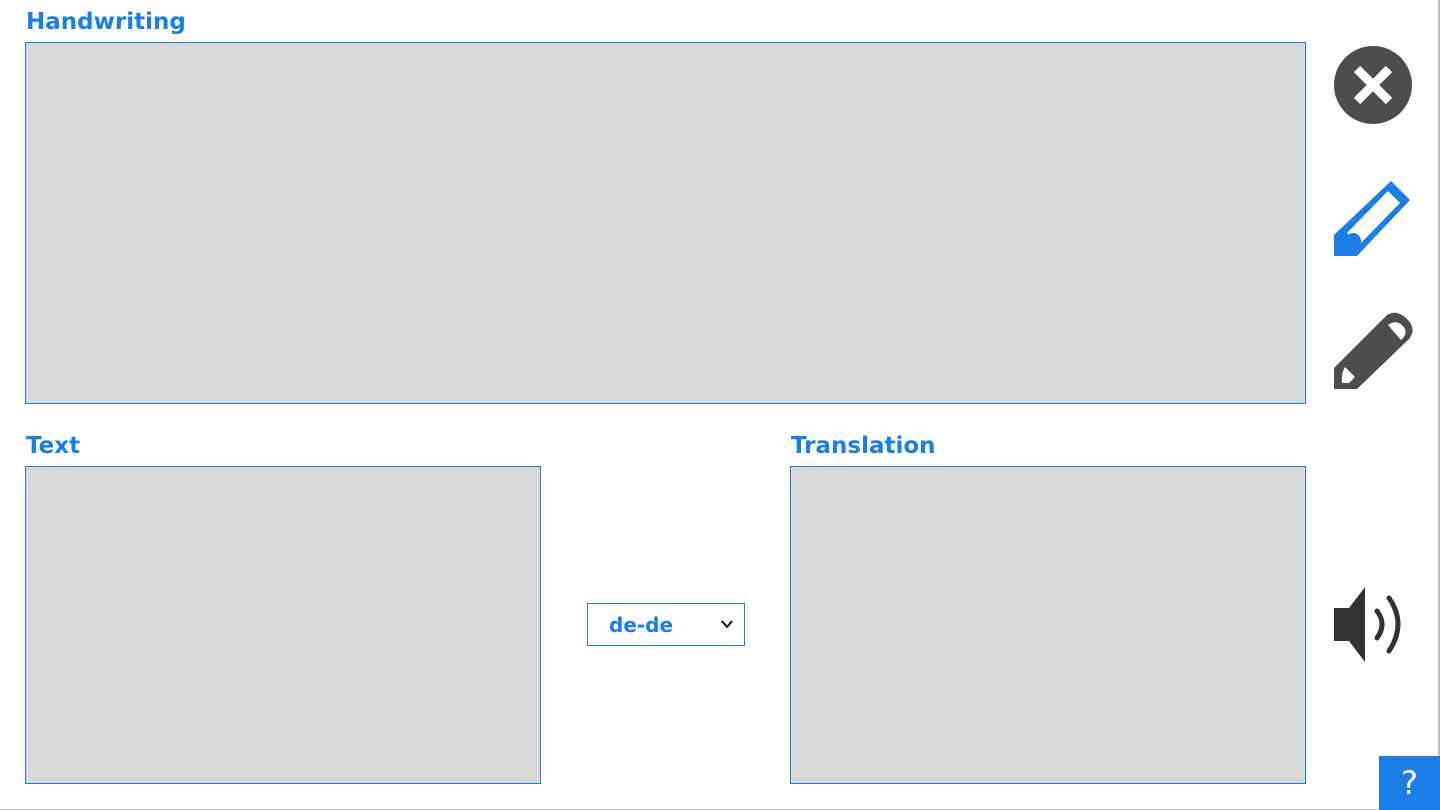  Describe the element at coordinates (863, 446) in the screenshot. I see `translation-label: Translation` at that location.